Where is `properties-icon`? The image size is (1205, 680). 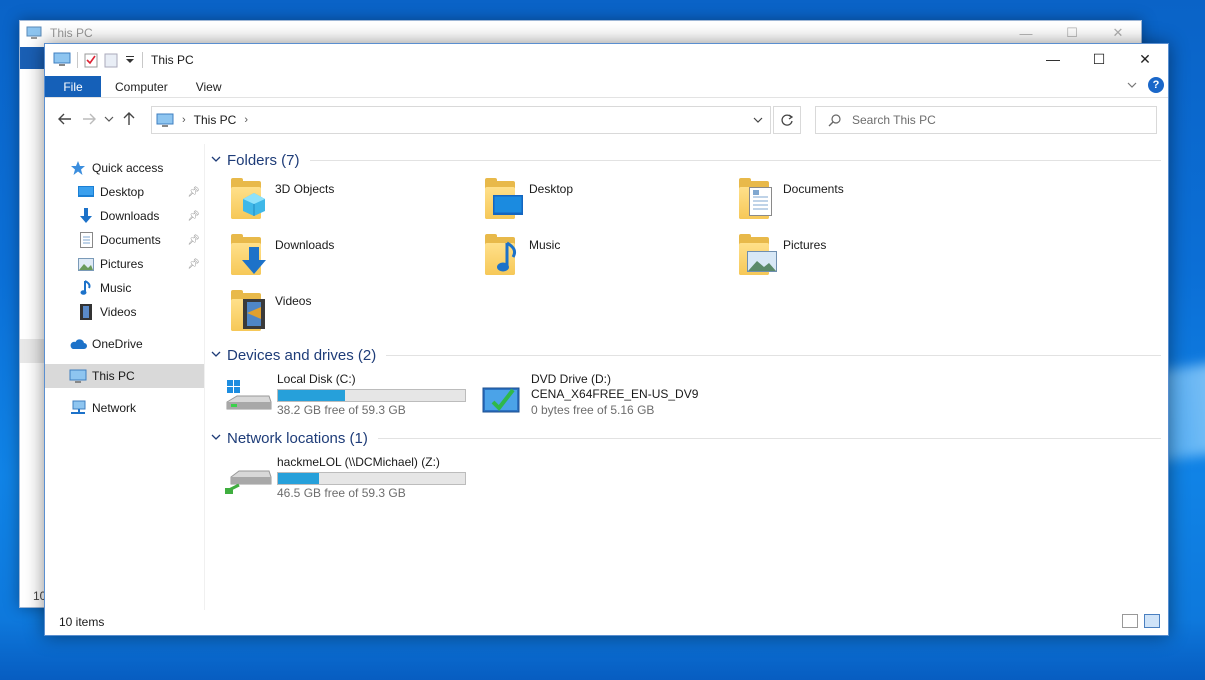
properties-icon is located at coordinates (91, 60).